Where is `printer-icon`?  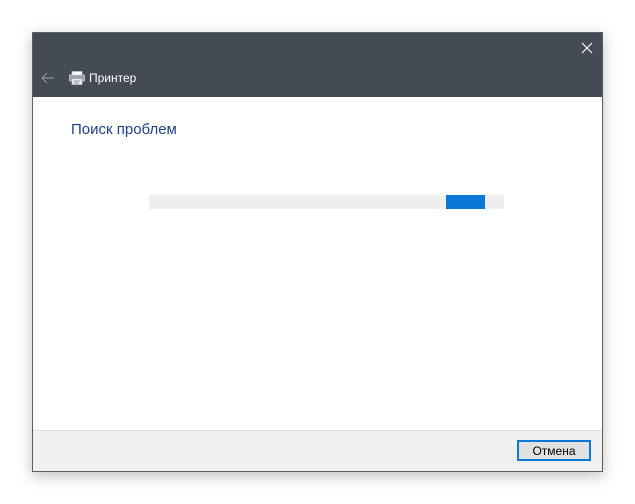
printer-icon is located at coordinates (77, 78).